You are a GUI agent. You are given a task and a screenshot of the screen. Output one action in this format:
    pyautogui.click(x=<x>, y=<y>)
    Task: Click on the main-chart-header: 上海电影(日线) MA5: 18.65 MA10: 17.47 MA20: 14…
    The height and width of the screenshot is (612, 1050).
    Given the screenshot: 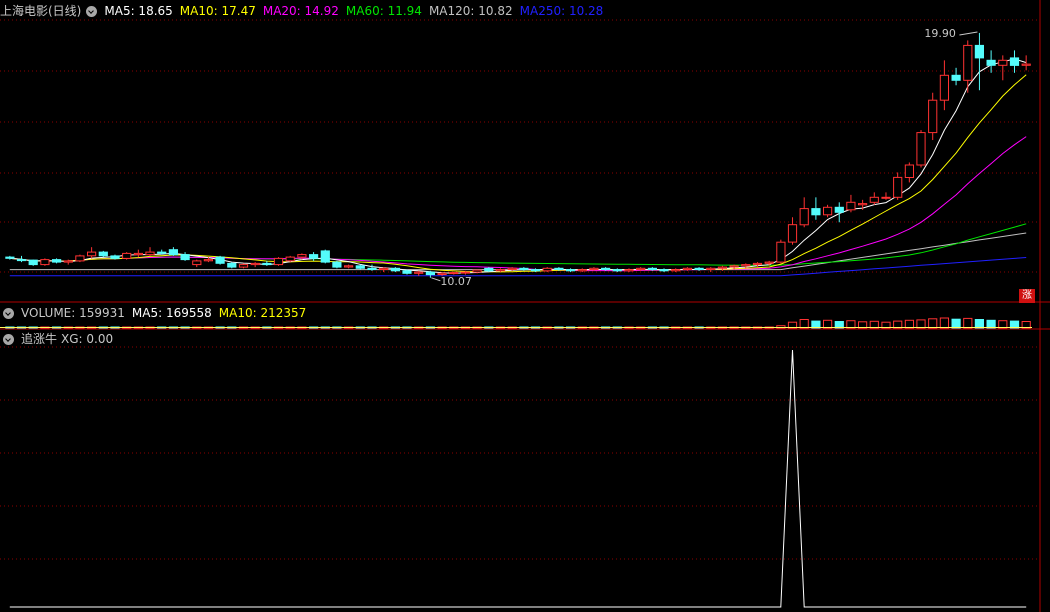 What is the action you would take?
    pyautogui.click(x=305, y=11)
    